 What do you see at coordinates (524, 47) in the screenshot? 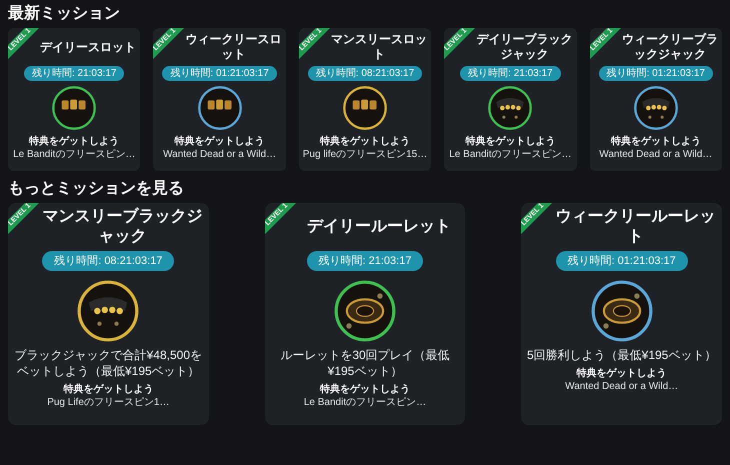
I see `mission-title: デイリーブラックジャック` at bounding box center [524, 47].